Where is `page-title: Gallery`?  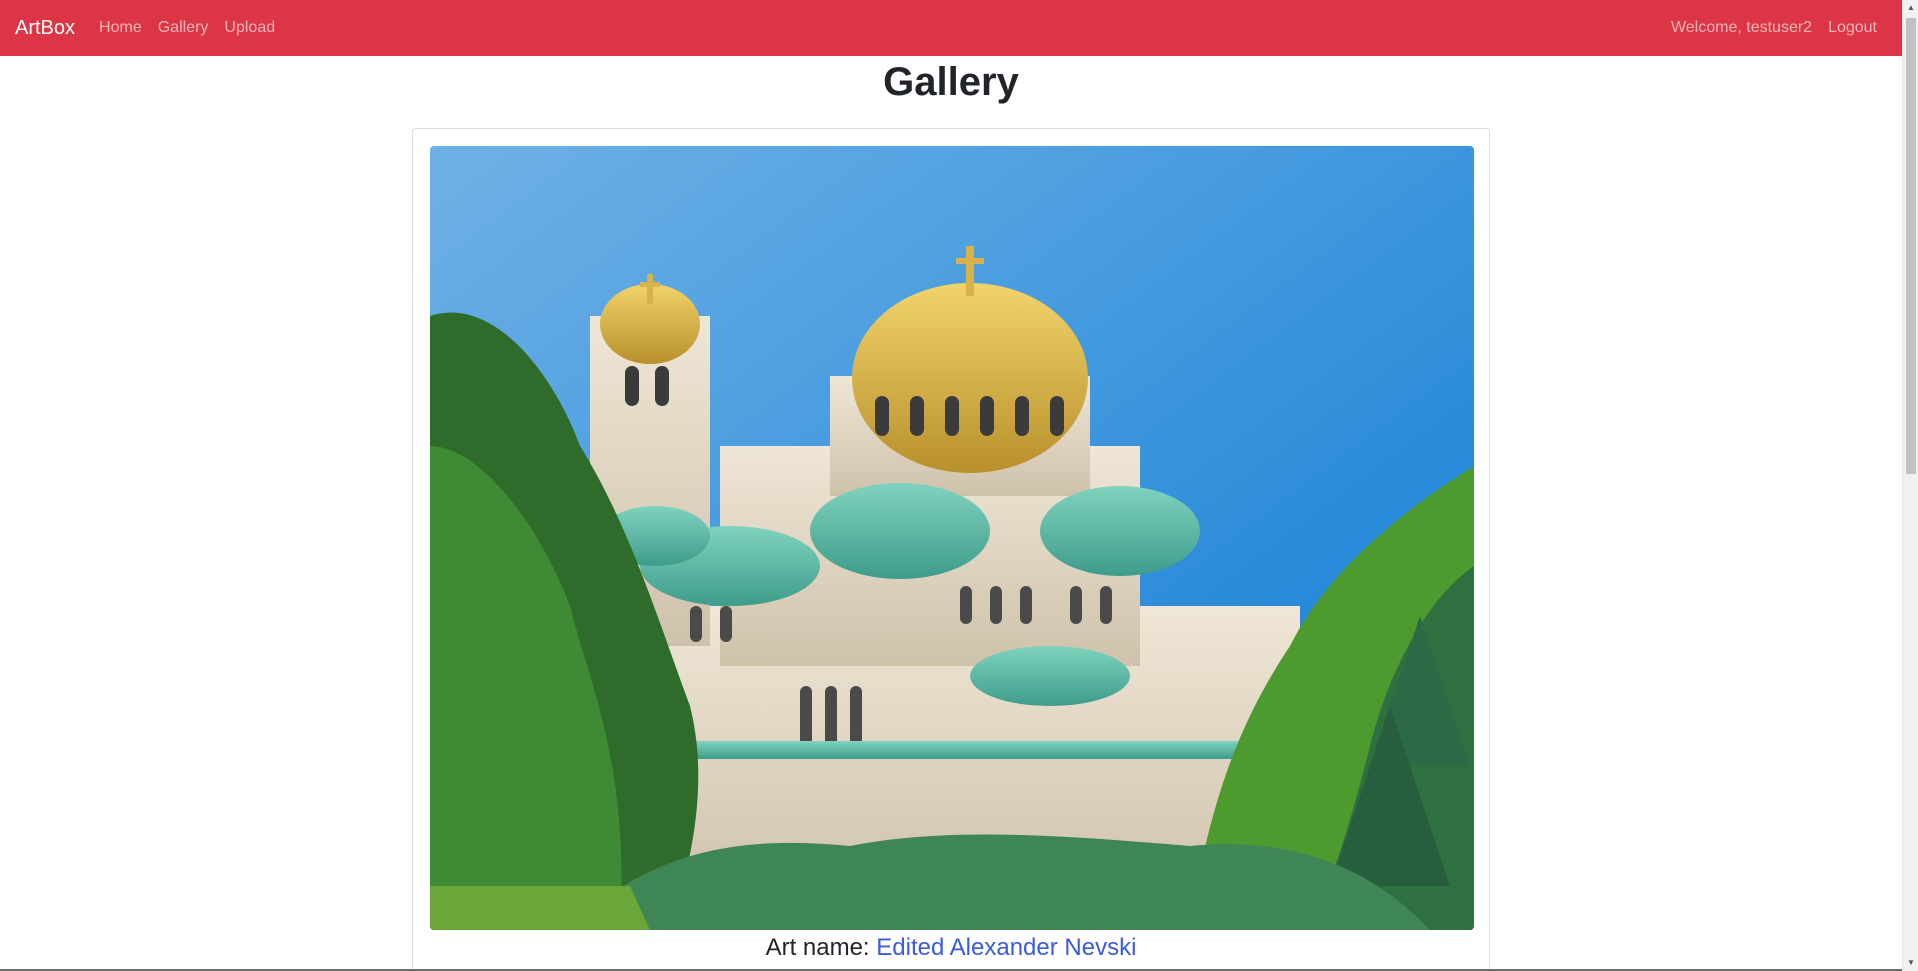
page-title: Gallery is located at coordinates (951, 82).